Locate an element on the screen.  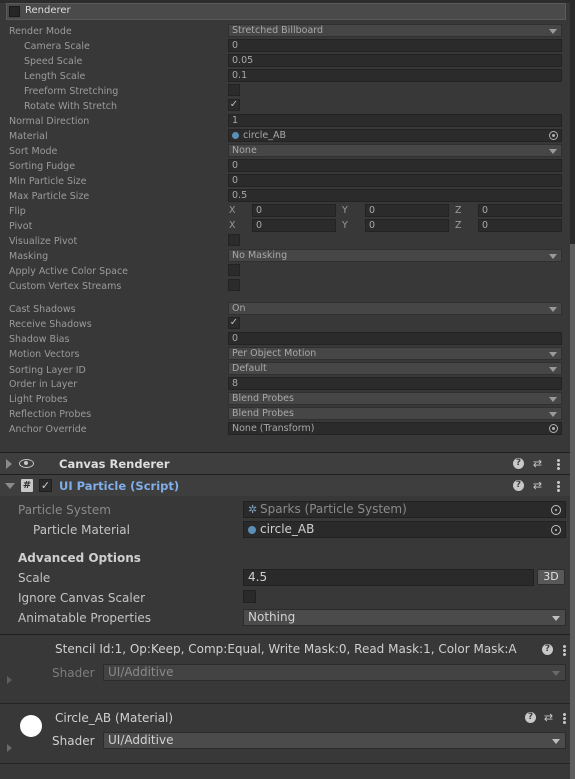
length-scale-field: 0.1 is located at coordinates (395, 75).